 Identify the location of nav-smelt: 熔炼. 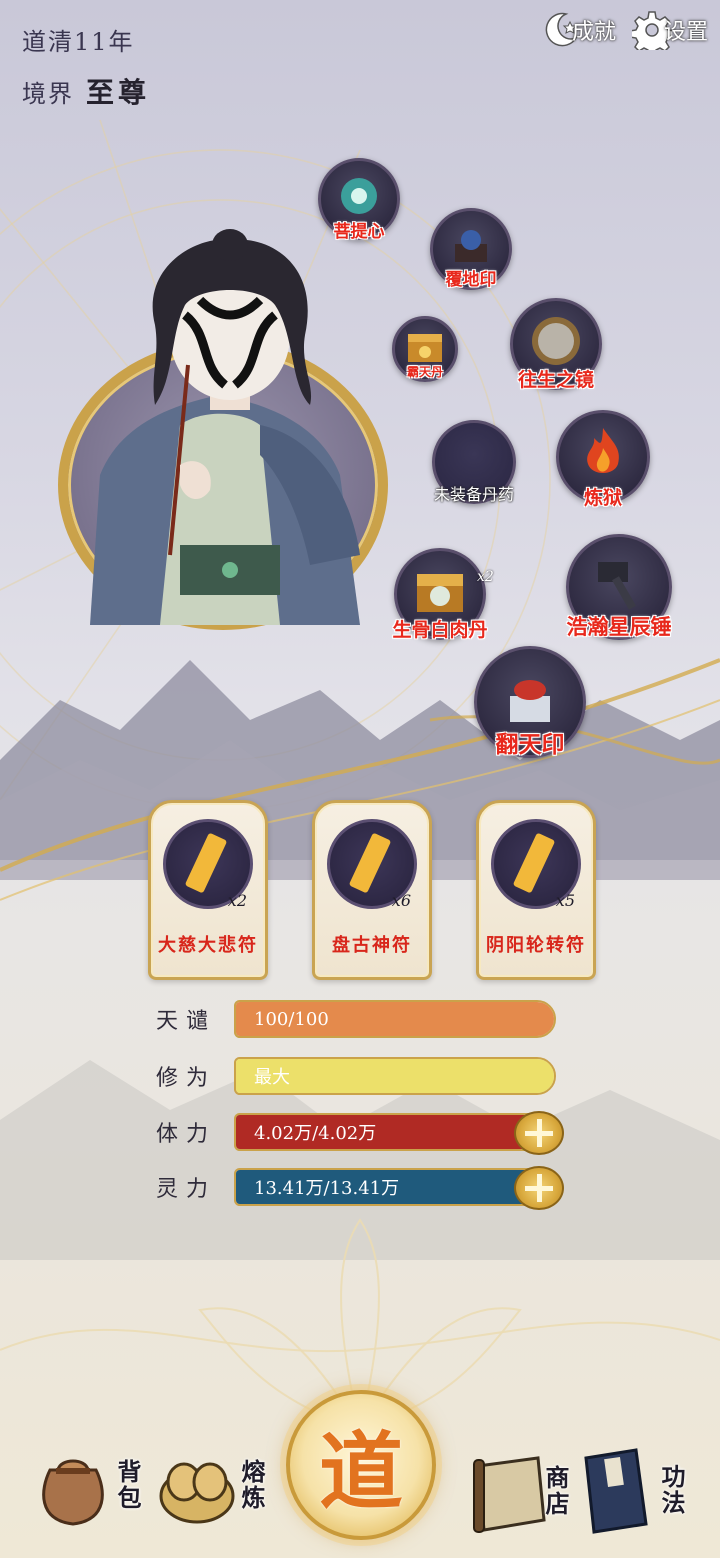
(211, 1485).